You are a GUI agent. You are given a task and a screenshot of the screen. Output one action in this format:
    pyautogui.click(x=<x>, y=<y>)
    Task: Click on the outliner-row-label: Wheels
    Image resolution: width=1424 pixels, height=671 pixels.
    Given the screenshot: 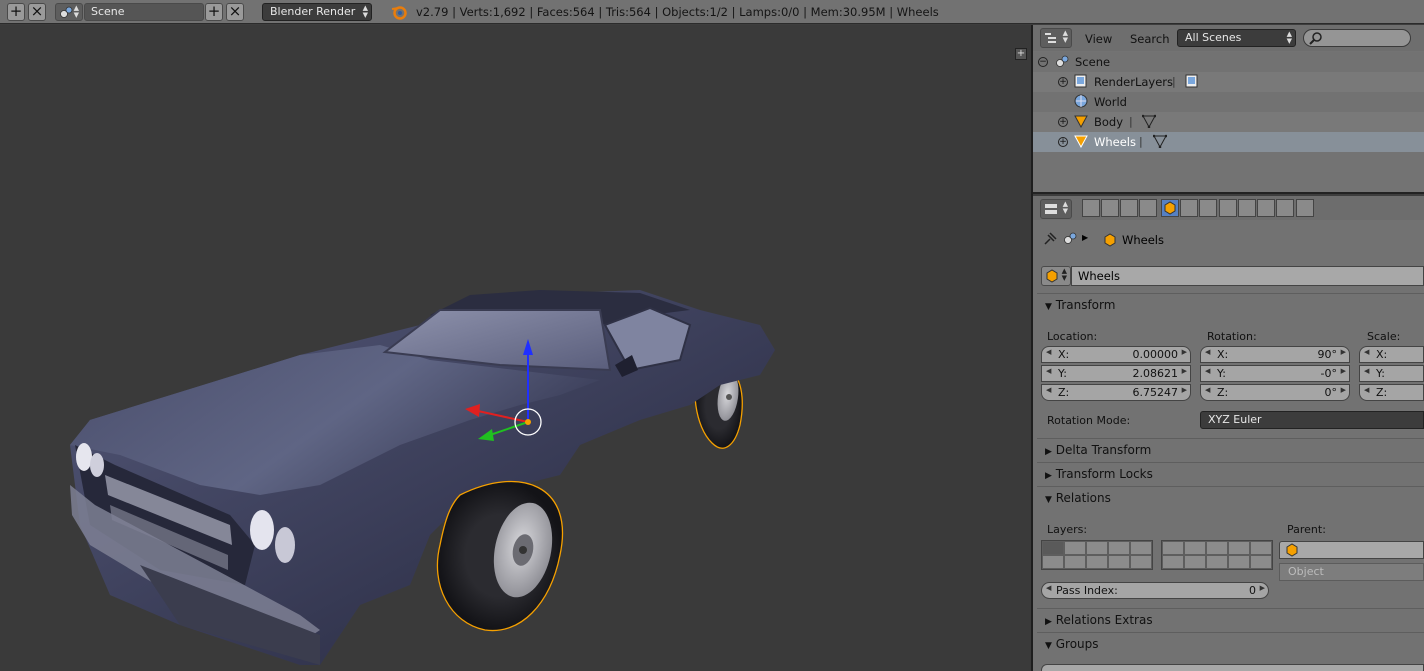 What is the action you would take?
    pyautogui.click(x=1115, y=142)
    